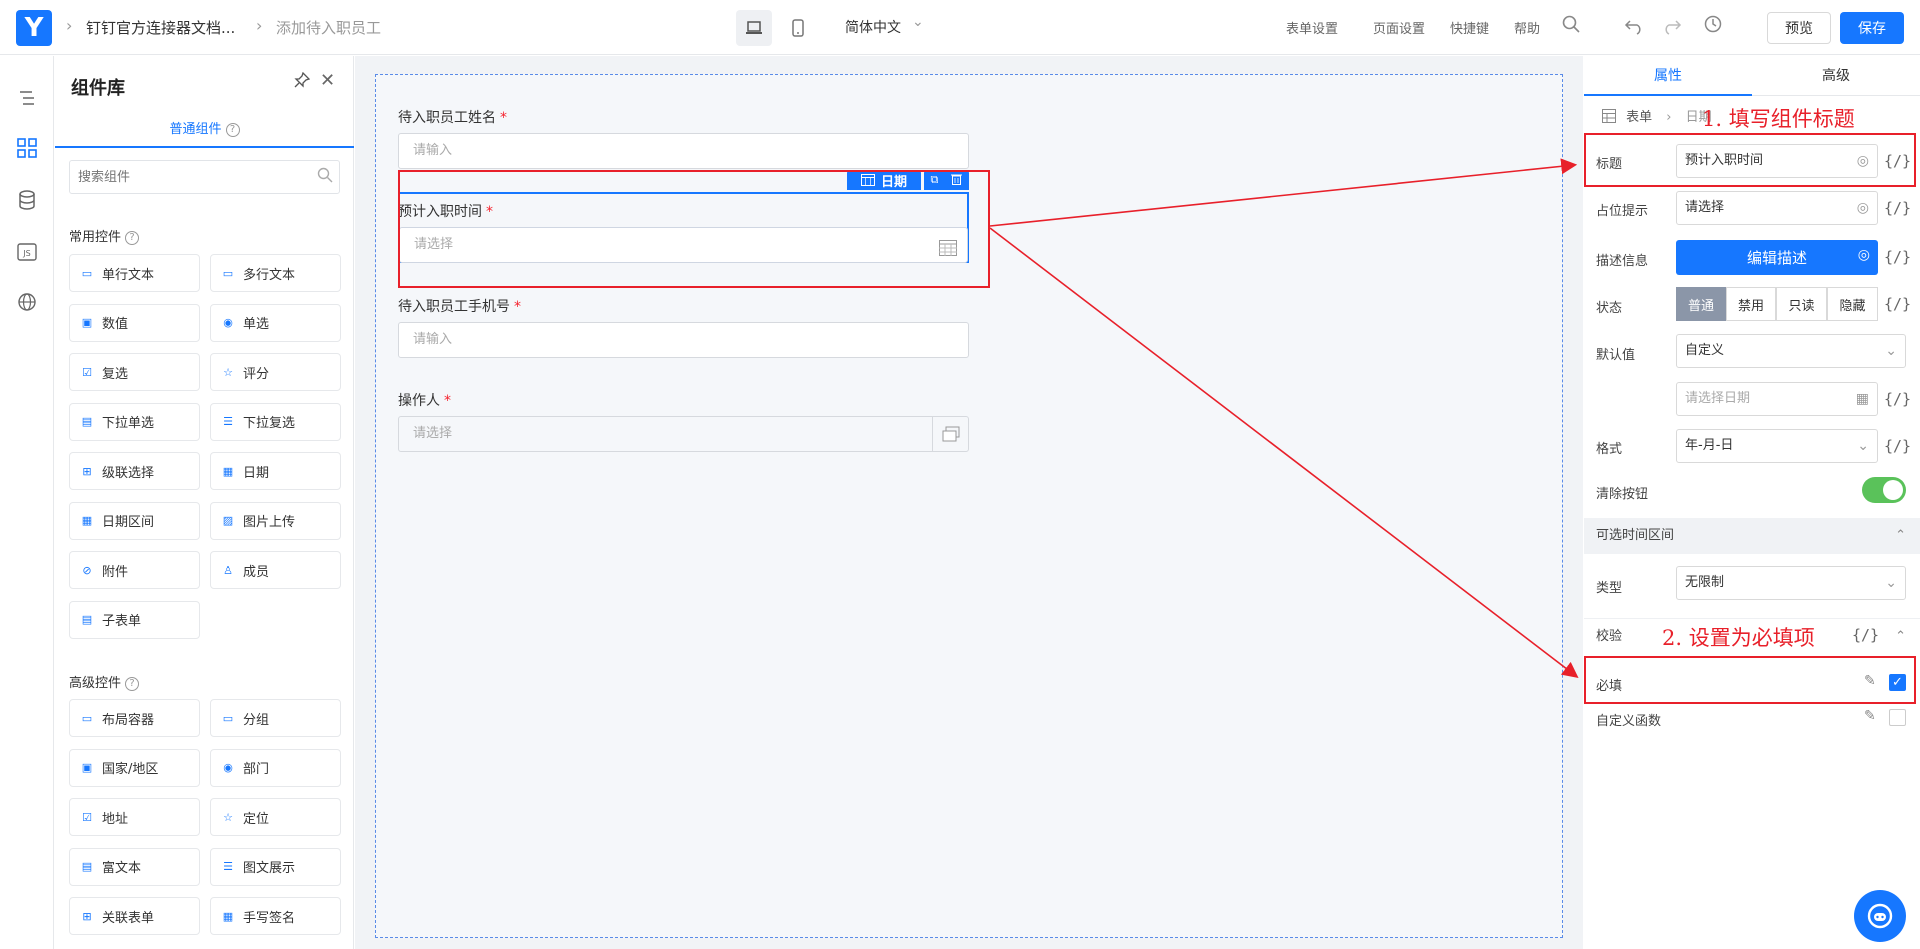  What do you see at coordinates (275, 866) in the screenshot?
I see `advanced-component-item: ☰ 图文展示` at bounding box center [275, 866].